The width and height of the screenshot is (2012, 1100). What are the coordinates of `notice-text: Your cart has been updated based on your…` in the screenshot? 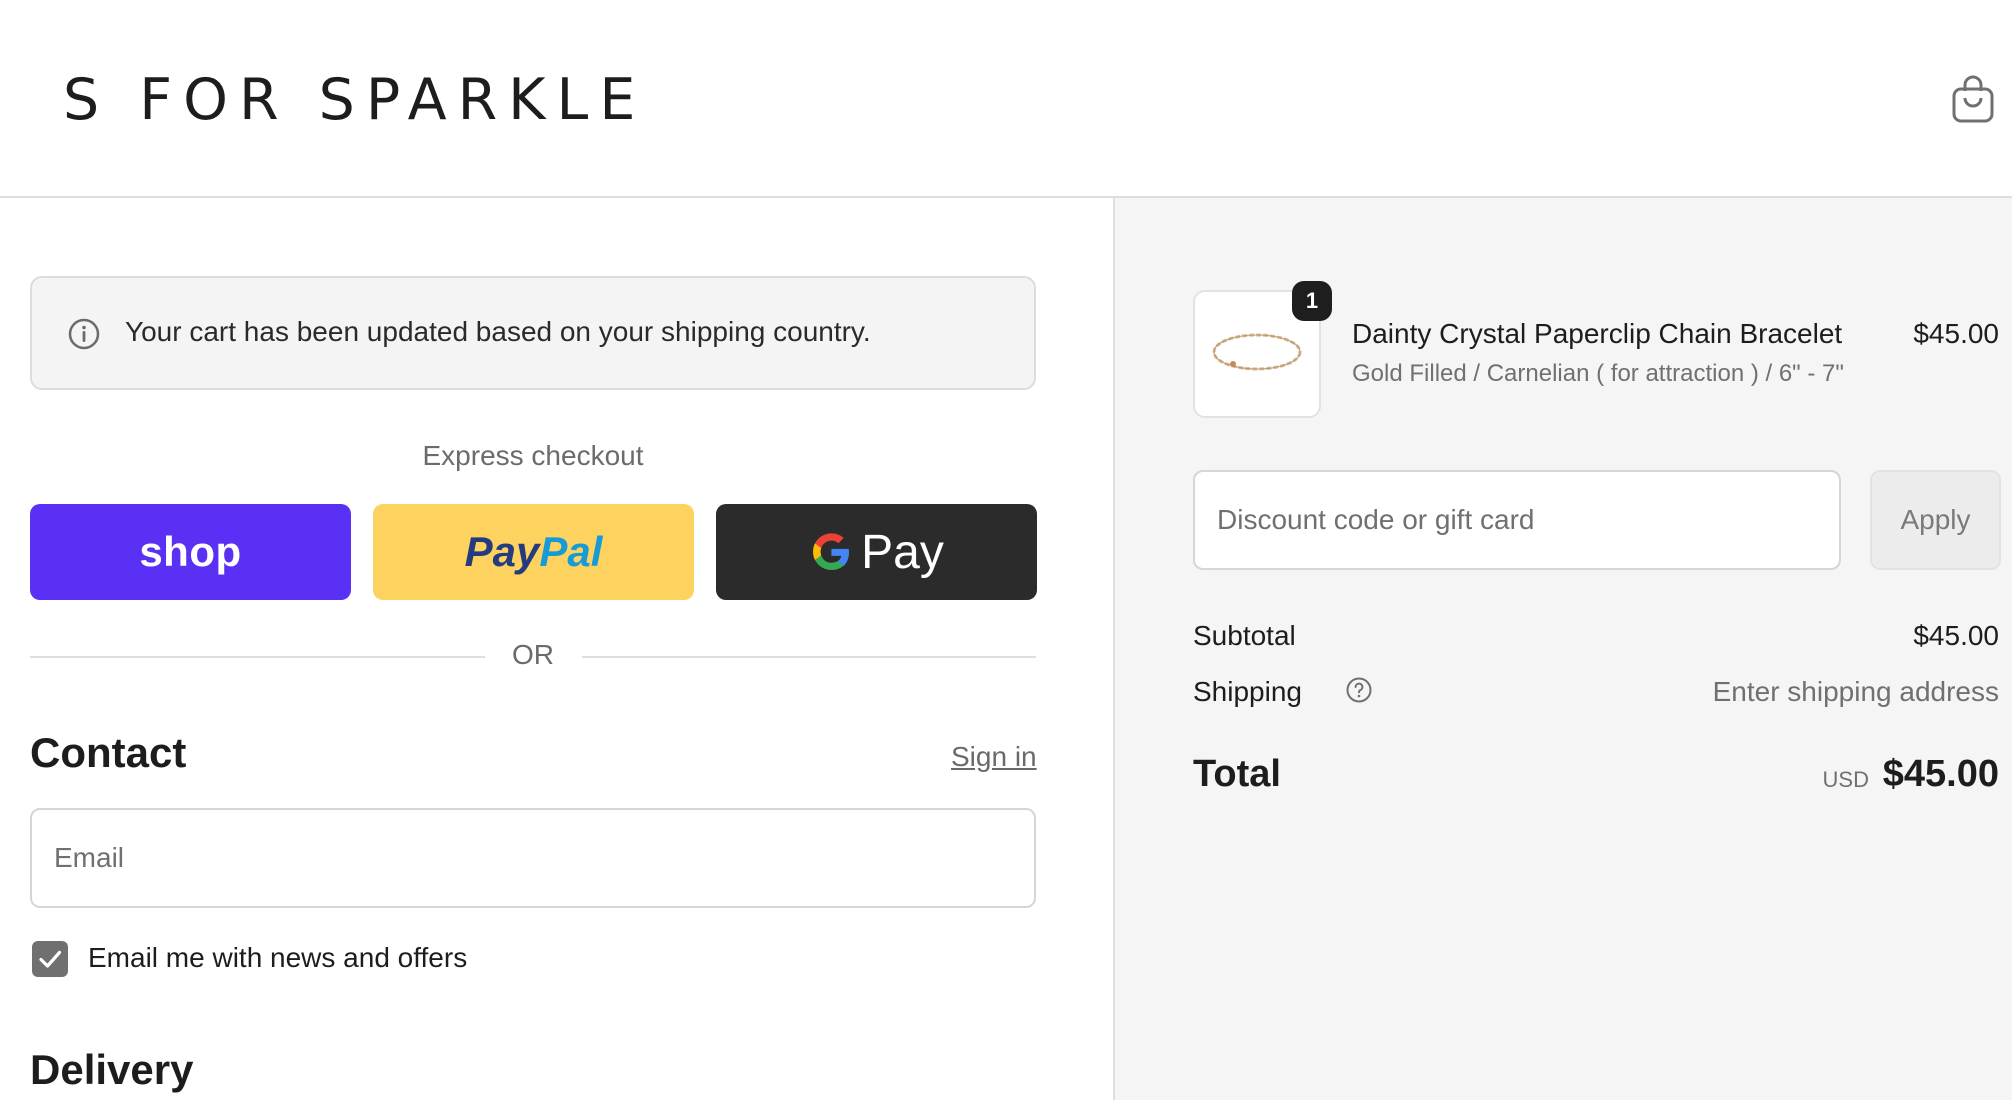 It's located at (498, 331).